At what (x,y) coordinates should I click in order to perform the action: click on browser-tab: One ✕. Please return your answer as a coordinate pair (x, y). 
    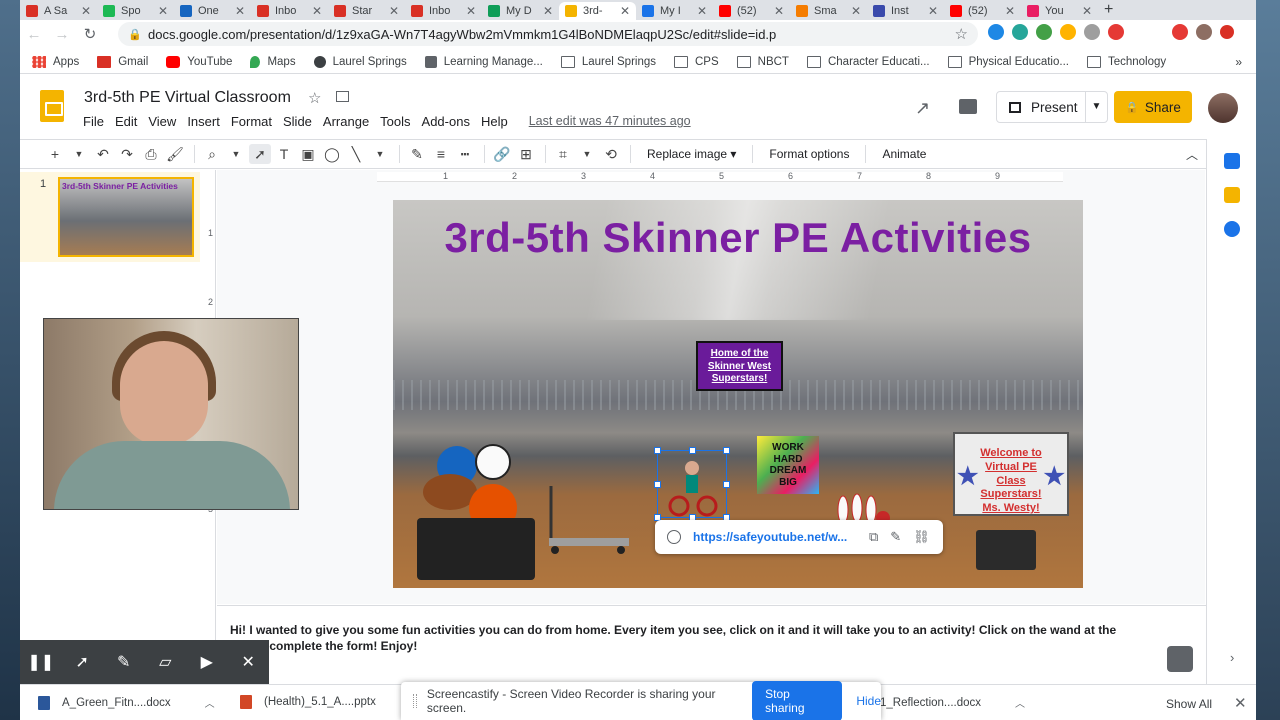
    Looking at the image, I should click on (212, 11).